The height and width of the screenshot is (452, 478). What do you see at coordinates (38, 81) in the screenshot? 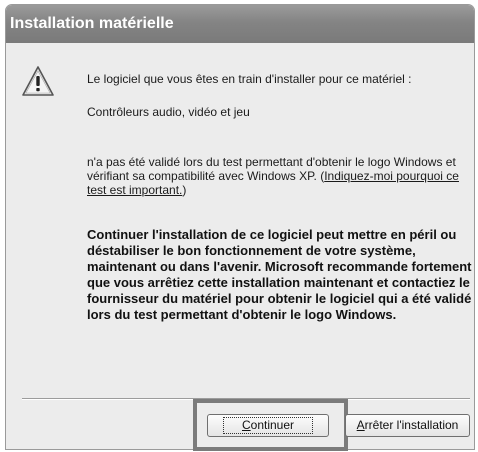
I see `warning-icon` at bounding box center [38, 81].